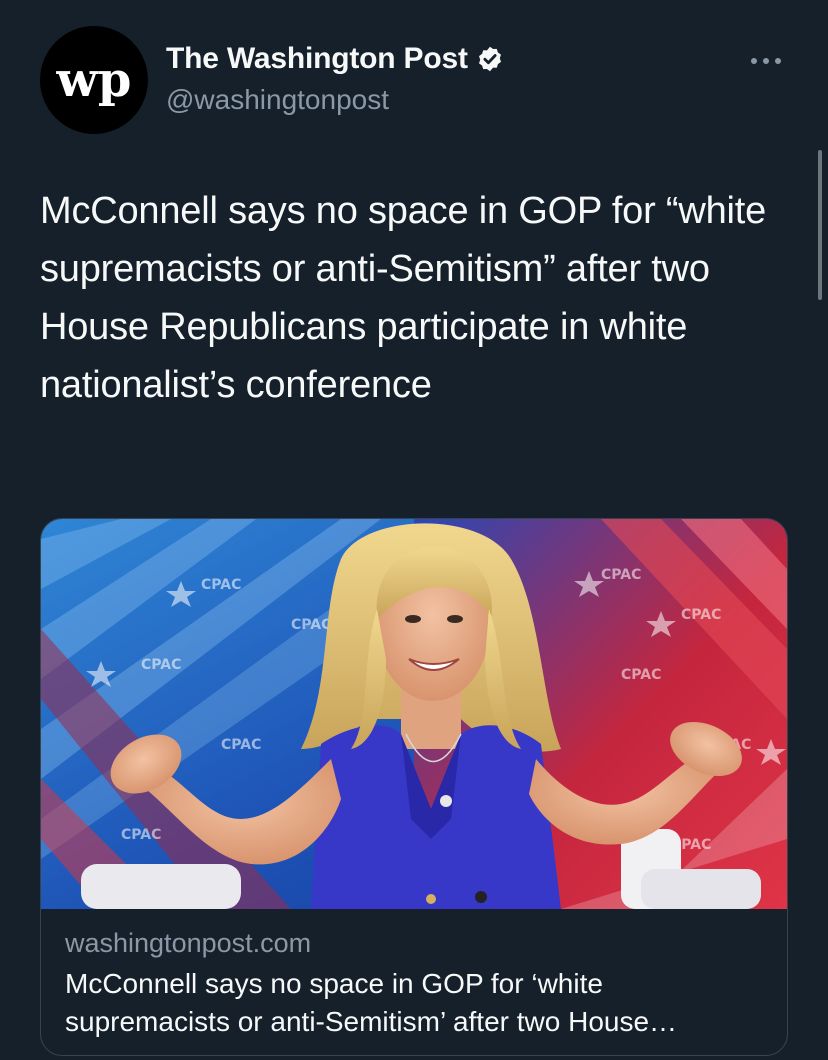 This screenshot has height=1060, width=828. I want to click on name-row: The Washington Post, so click(335, 59).